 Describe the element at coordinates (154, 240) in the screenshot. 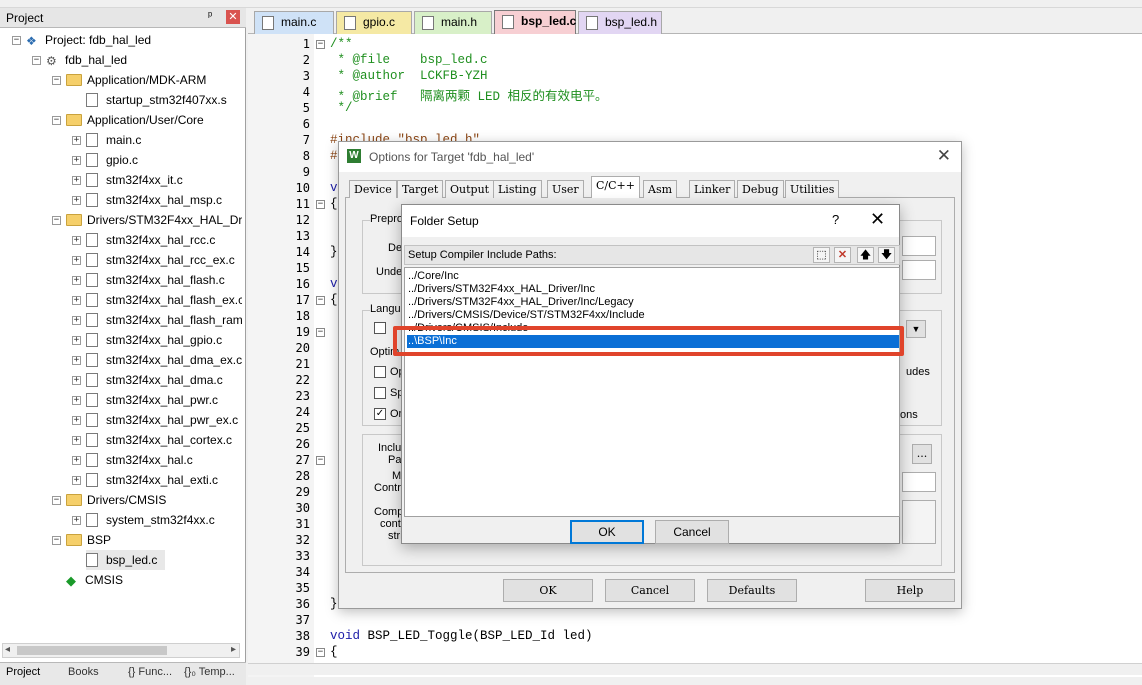

I see `tree-item: stm32f4xx_hal_rcc.c` at that location.